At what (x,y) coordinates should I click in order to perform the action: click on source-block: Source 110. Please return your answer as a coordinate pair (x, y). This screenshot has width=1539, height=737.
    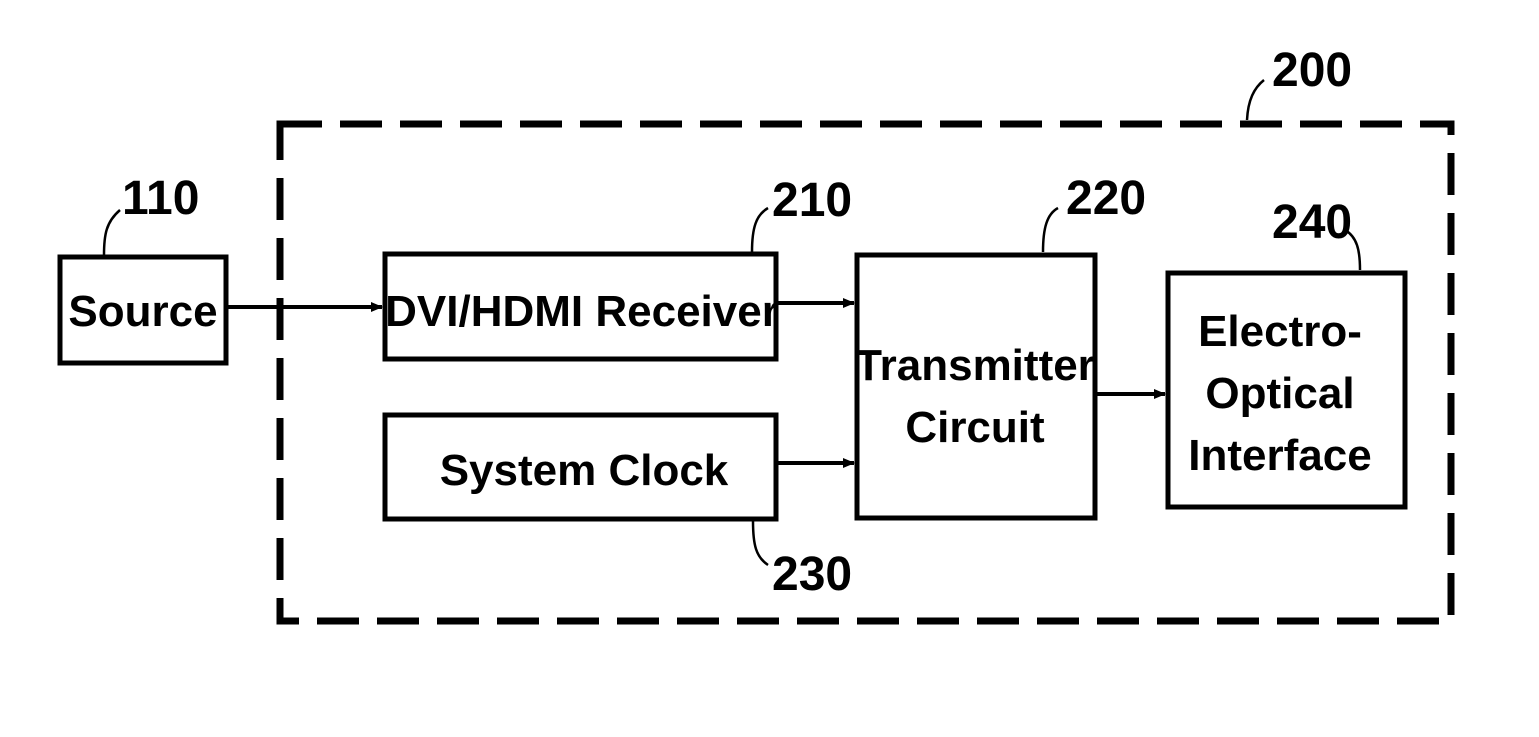
    Looking at the image, I should click on (143, 269).